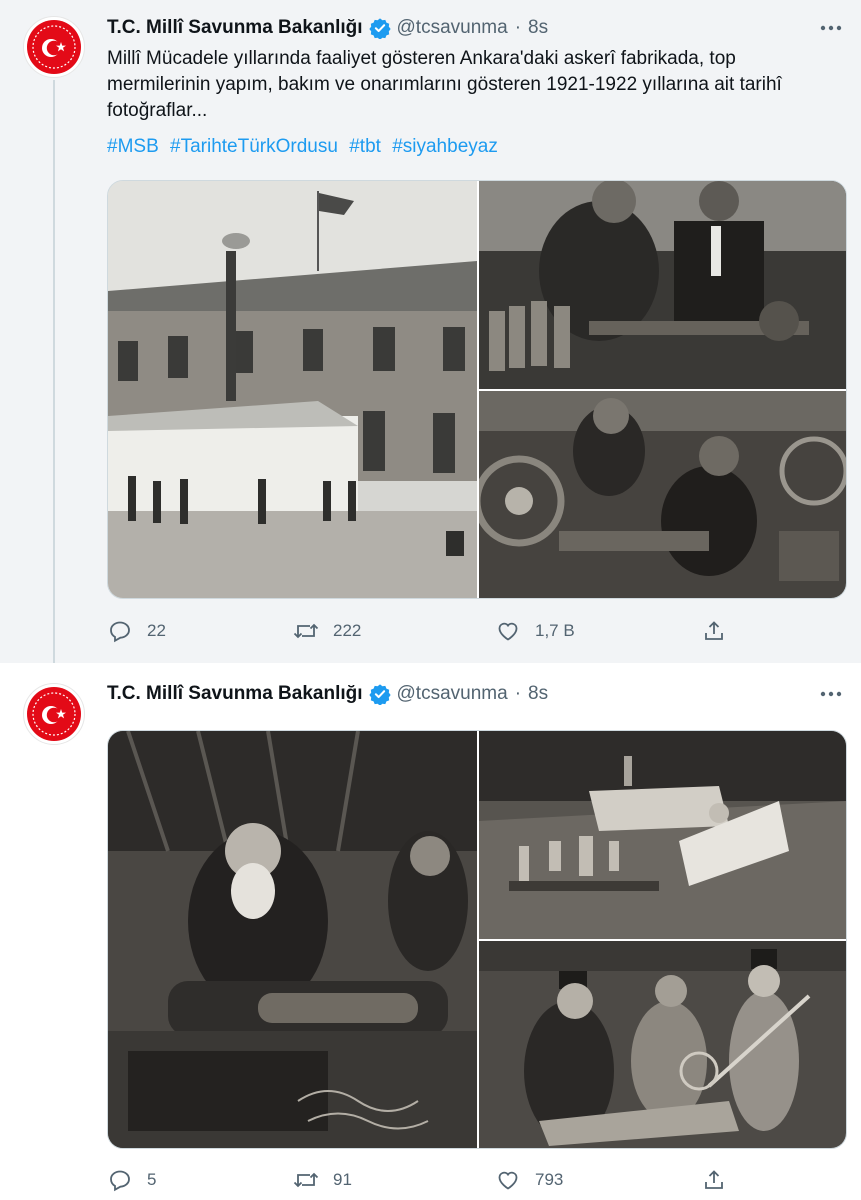  Describe the element at coordinates (662, 835) in the screenshot. I see `photo-machine-parts` at that location.